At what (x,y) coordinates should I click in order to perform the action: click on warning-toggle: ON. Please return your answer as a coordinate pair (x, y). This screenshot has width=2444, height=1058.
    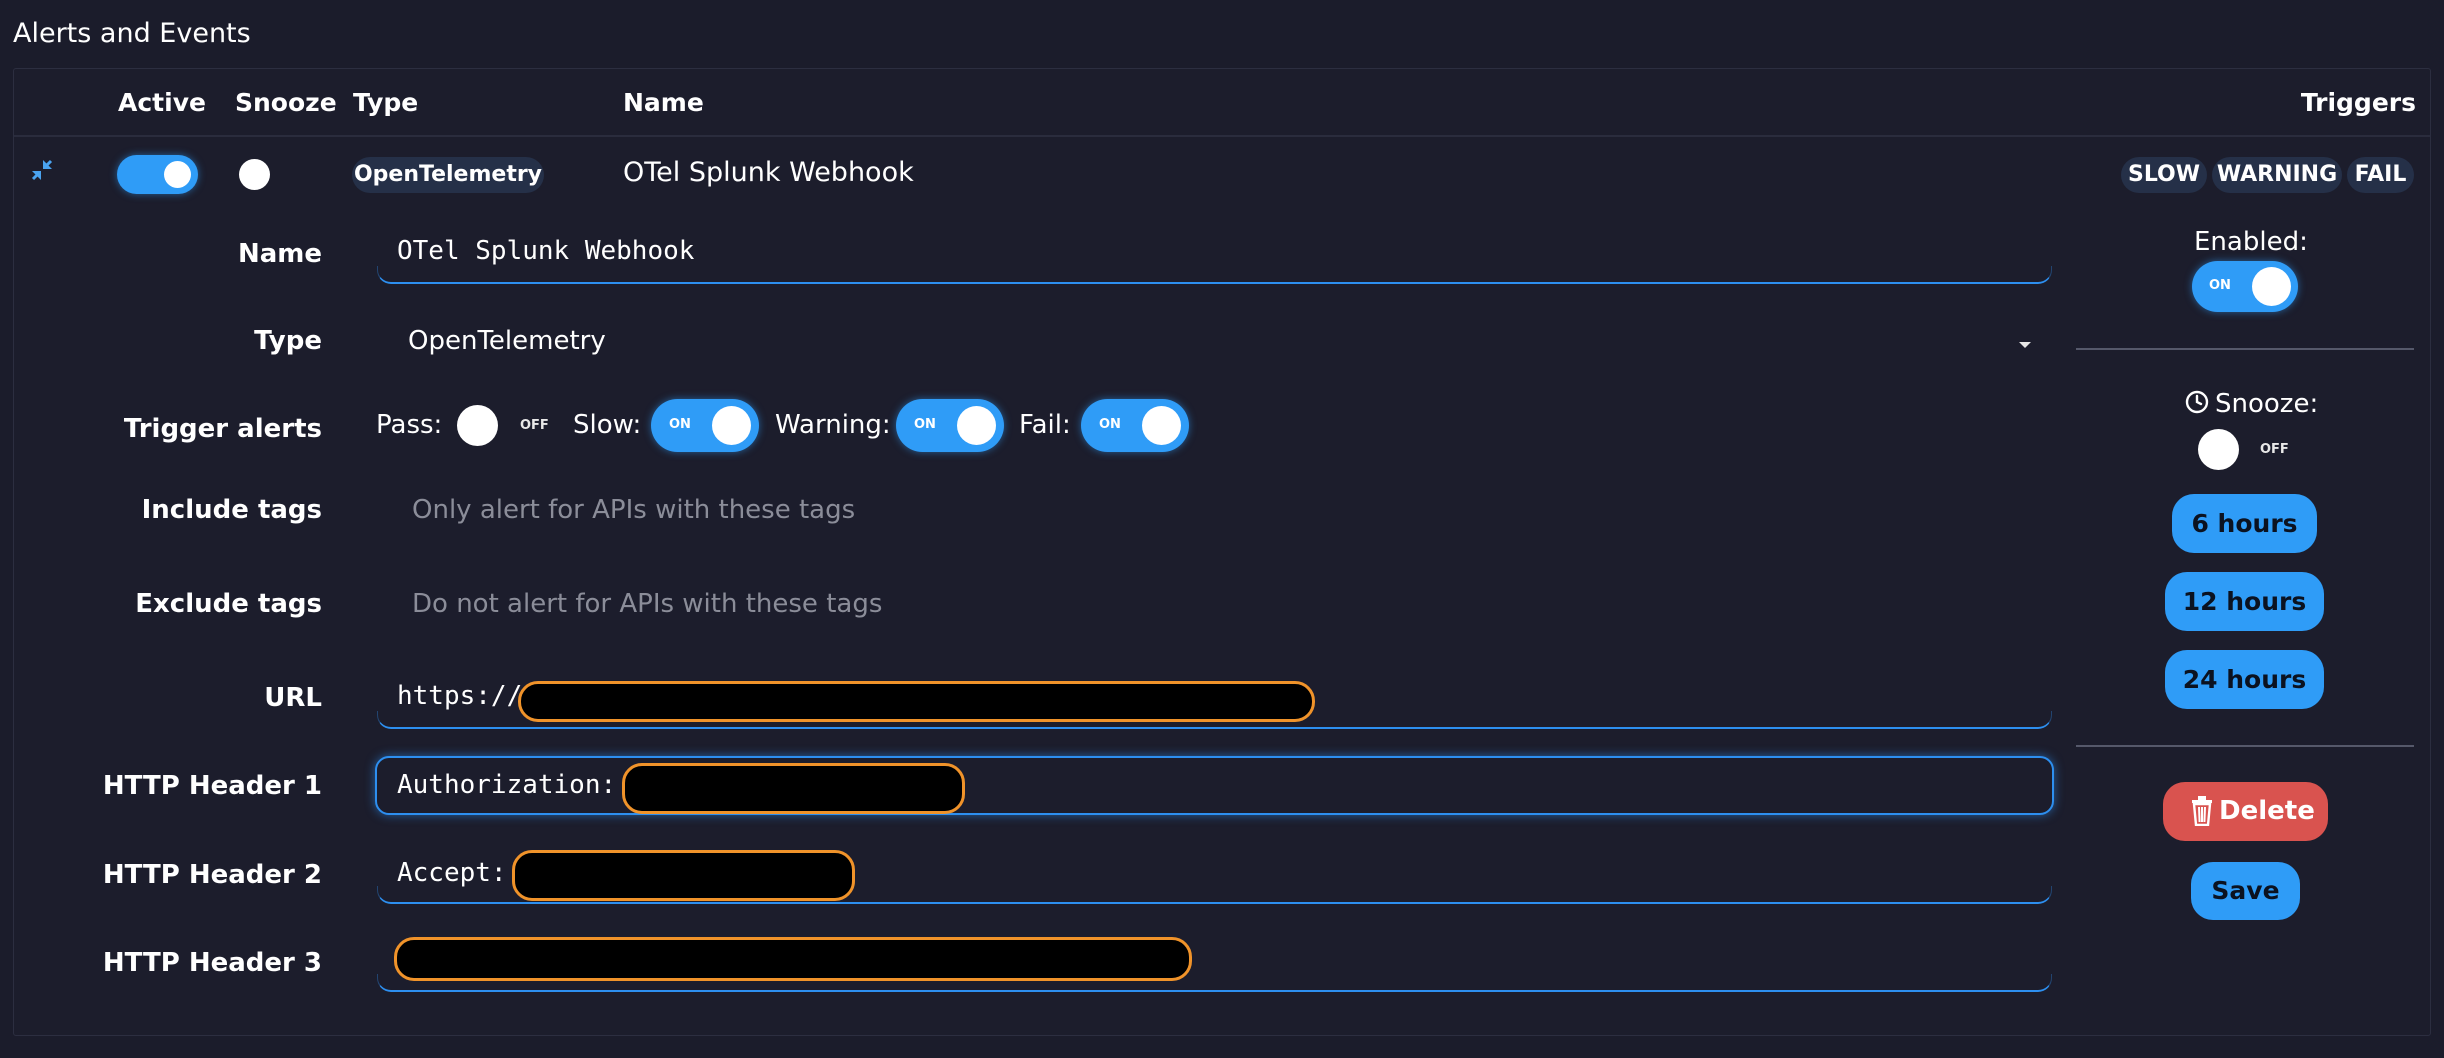
    Looking at the image, I should click on (950, 425).